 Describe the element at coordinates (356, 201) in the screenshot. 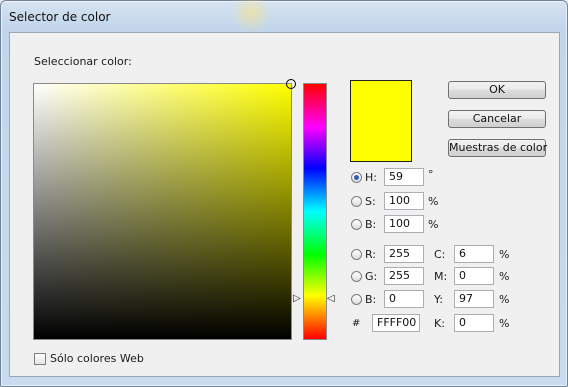

I see `saturation-radio` at that location.